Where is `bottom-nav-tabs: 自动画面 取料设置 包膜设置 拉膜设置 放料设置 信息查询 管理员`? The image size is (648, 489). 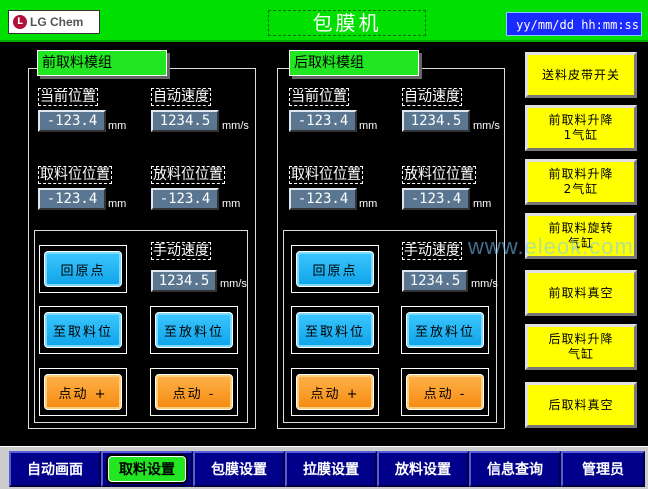
bottom-nav-tabs: 自动画面 取料设置 包膜设置 拉膜设置 放料设置 信息查询 管理员 is located at coordinates (324, 467).